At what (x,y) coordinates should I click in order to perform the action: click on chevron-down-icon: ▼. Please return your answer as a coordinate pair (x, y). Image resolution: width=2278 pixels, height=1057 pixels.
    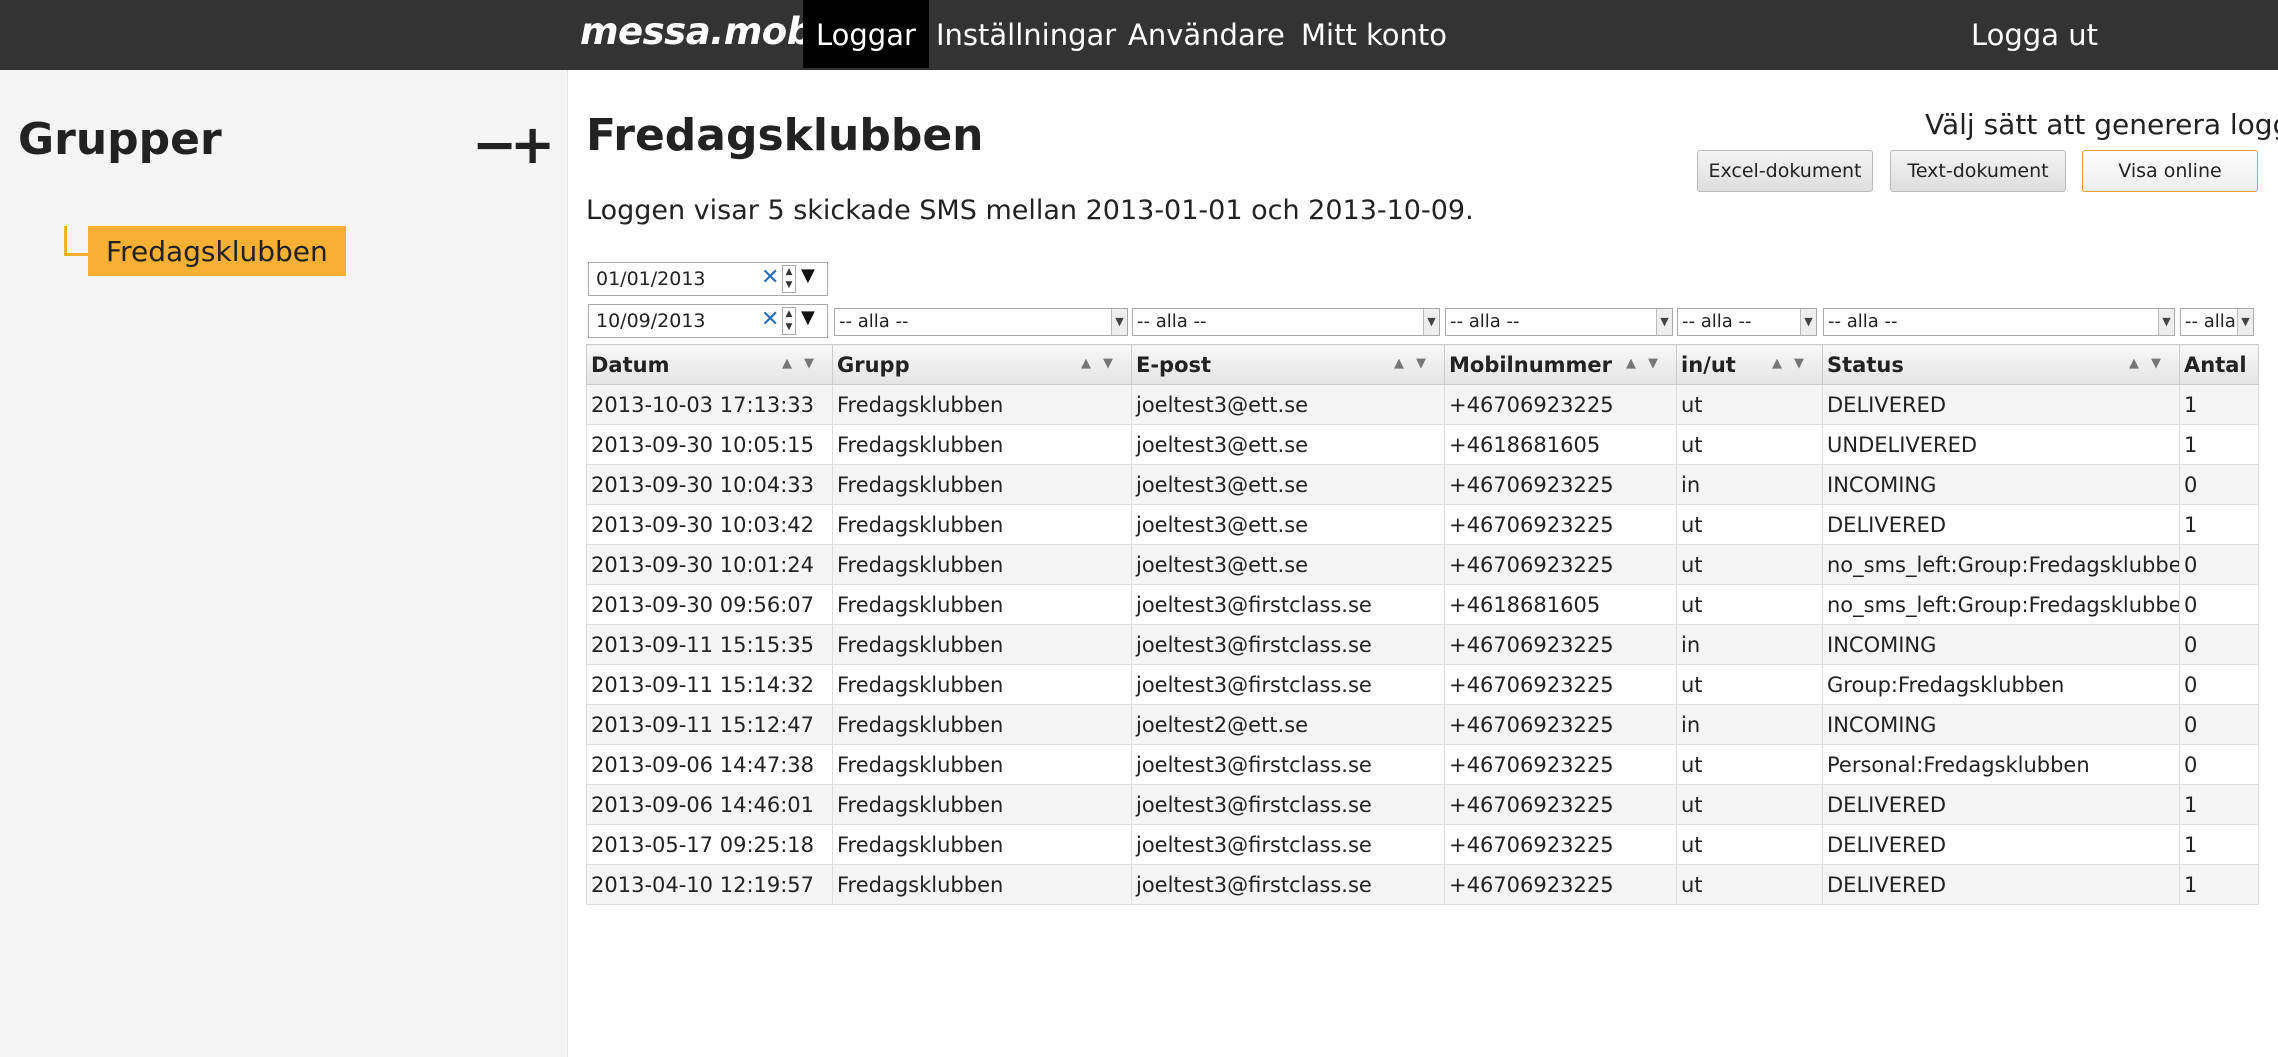
    Looking at the image, I should click on (1431, 322).